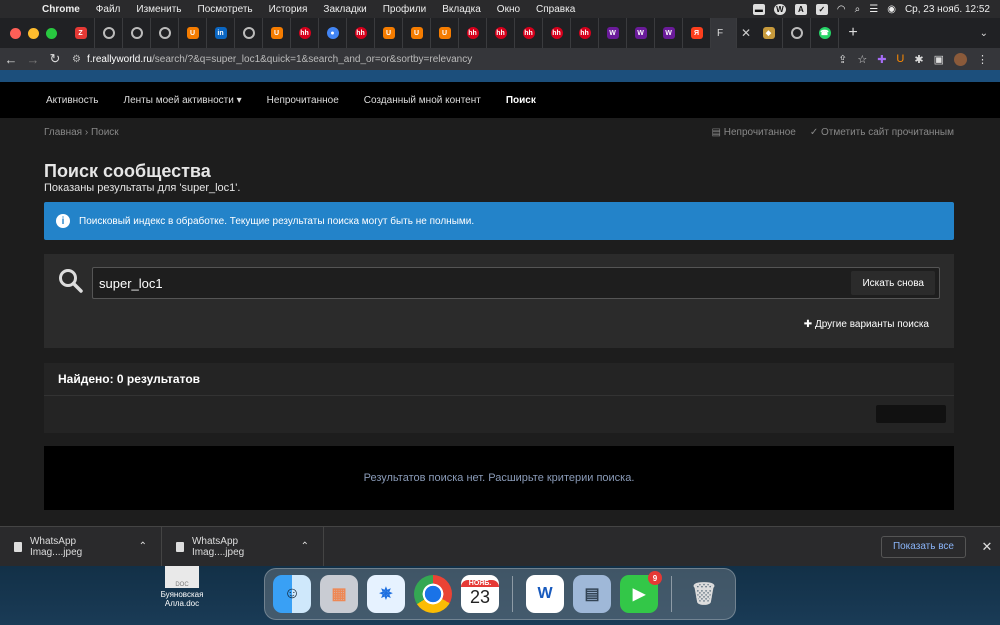  What do you see at coordinates (18, 546) in the screenshot?
I see `file-icon` at bounding box center [18, 546].